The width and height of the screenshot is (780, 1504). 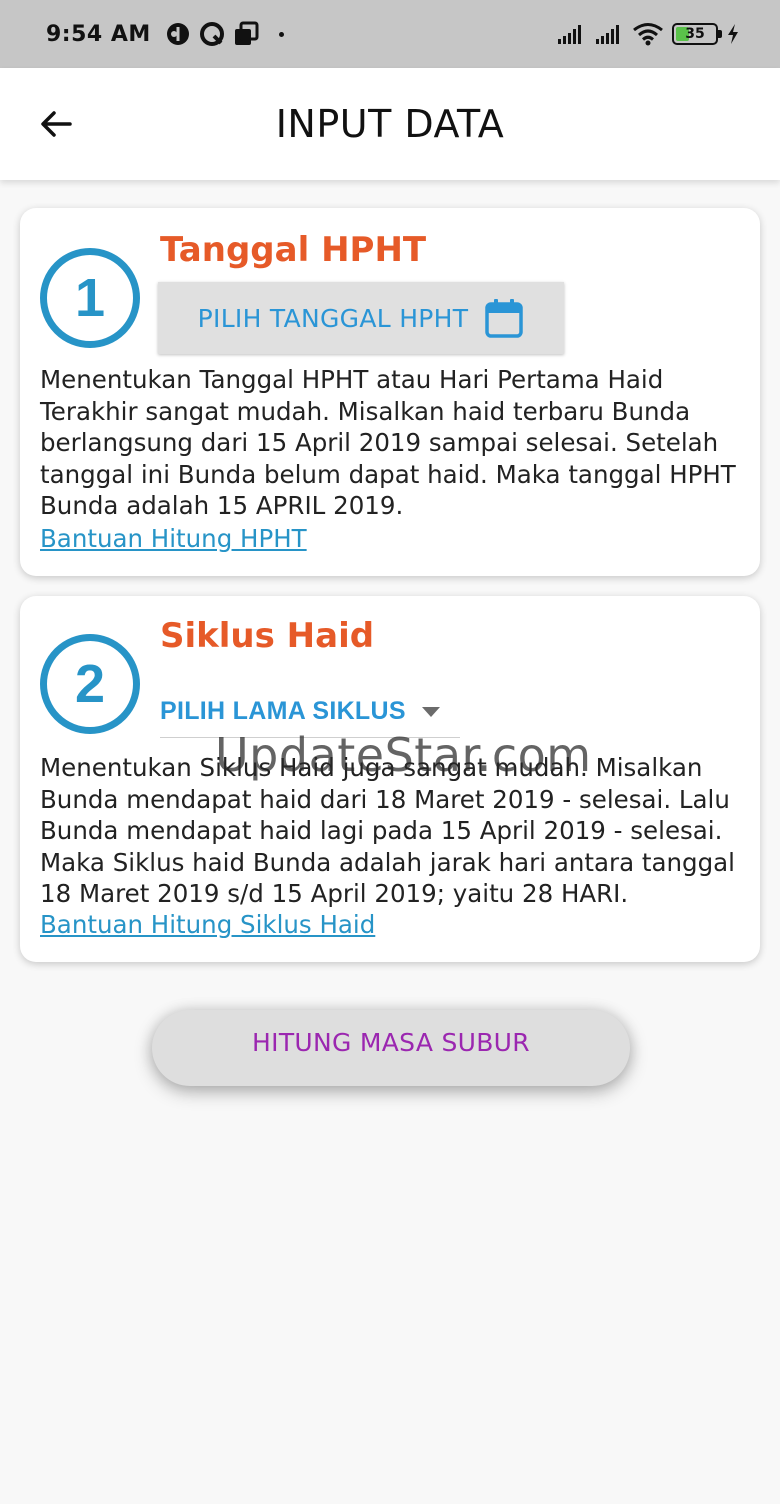 I want to click on cycle-length-dropdown: PILIH LAMA SIKLUS, so click(x=310, y=712).